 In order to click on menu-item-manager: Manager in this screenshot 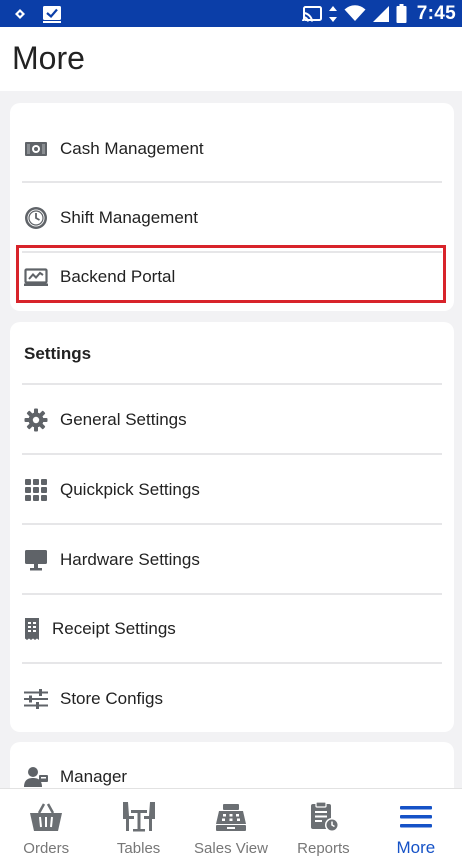, I will do `click(232, 765)`.